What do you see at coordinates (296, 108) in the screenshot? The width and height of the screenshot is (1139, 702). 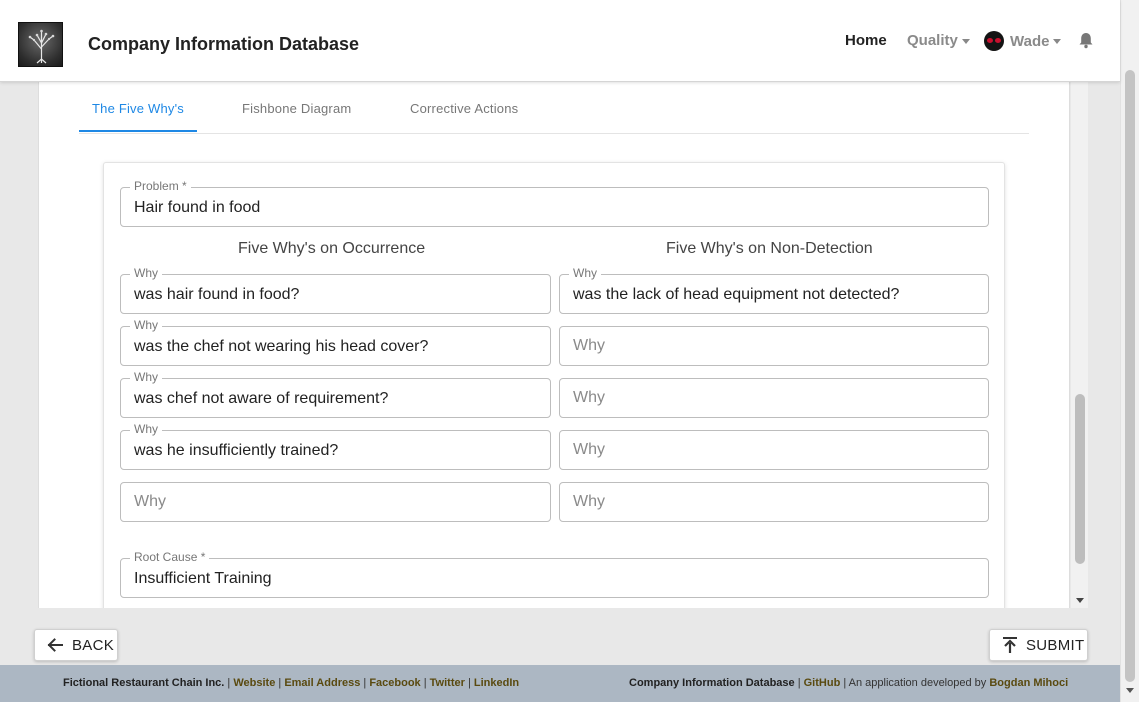 I see `tab-fishbone-diagram: Fishbone Diagram` at bounding box center [296, 108].